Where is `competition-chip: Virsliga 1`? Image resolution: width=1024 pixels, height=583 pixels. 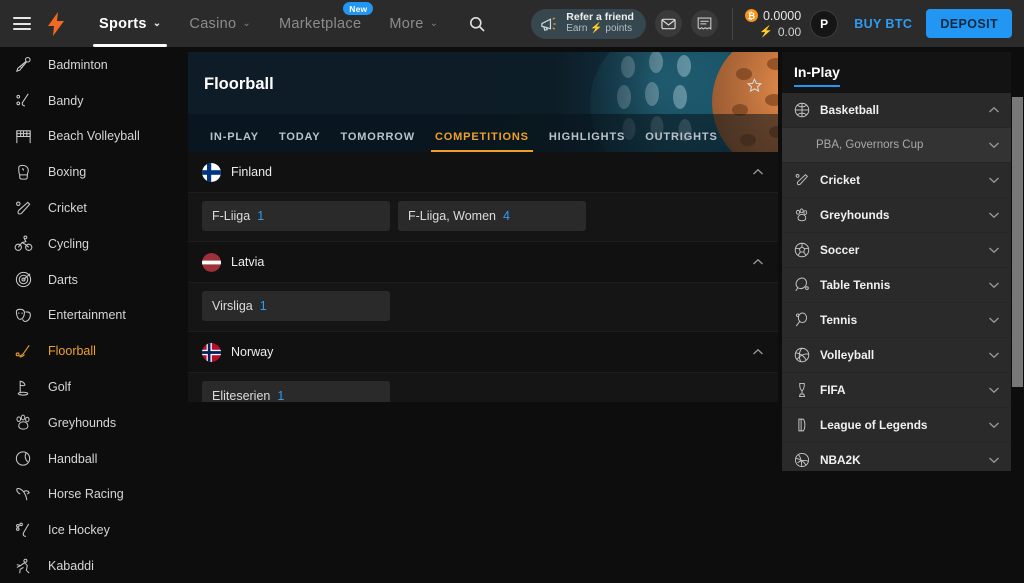
competition-chip: Virsliga 1 is located at coordinates (296, 306).